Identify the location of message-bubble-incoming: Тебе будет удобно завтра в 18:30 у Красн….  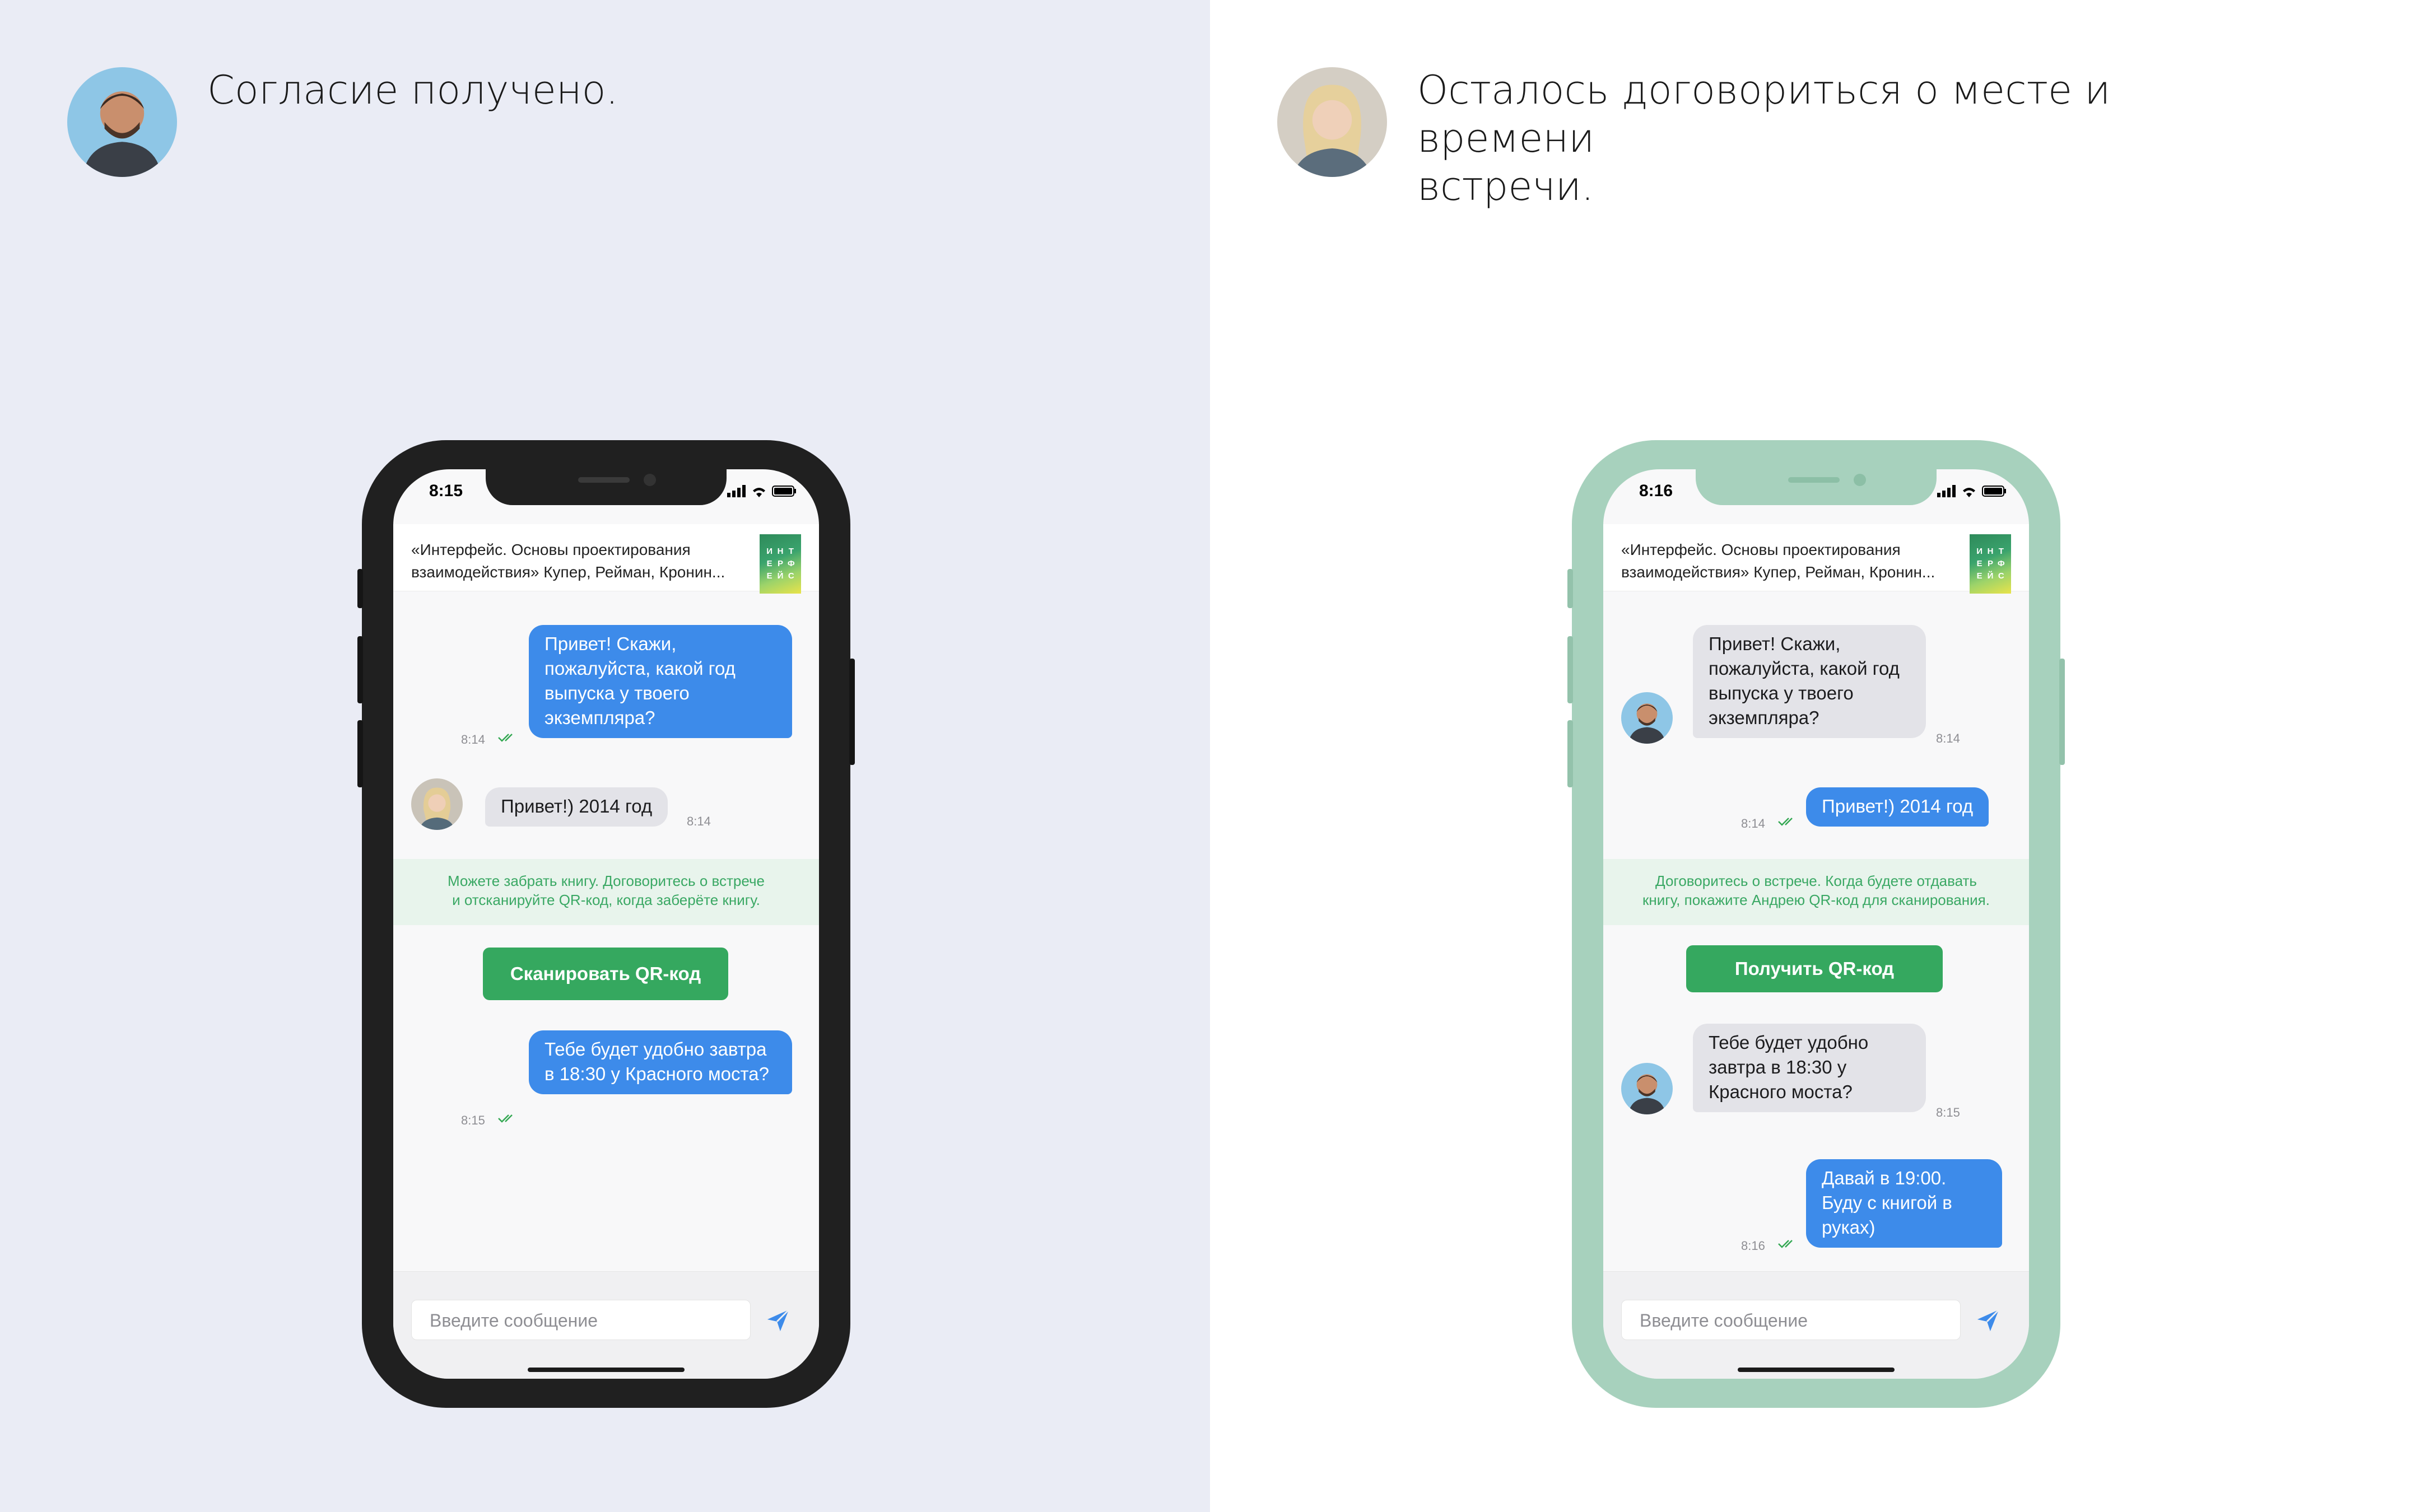
(1810, 1068).